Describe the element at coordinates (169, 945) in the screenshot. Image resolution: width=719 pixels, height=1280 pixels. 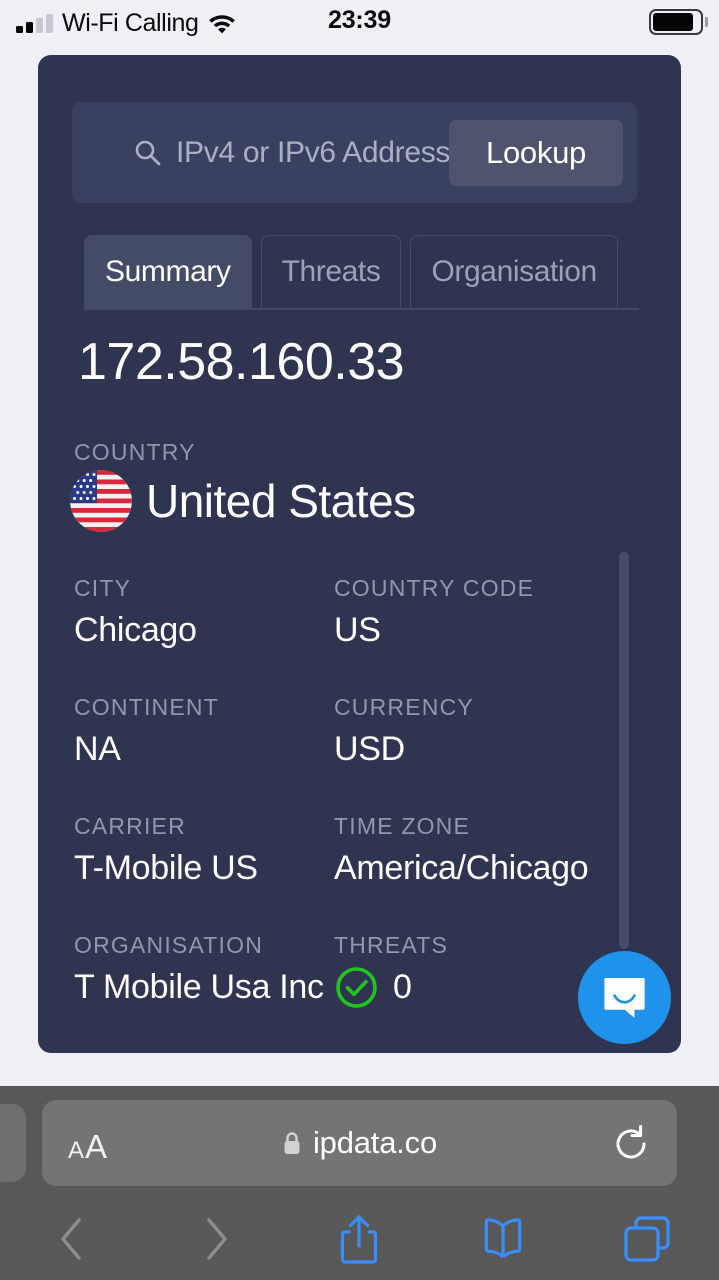
I see `field-label: ORGANISATION` at that location.